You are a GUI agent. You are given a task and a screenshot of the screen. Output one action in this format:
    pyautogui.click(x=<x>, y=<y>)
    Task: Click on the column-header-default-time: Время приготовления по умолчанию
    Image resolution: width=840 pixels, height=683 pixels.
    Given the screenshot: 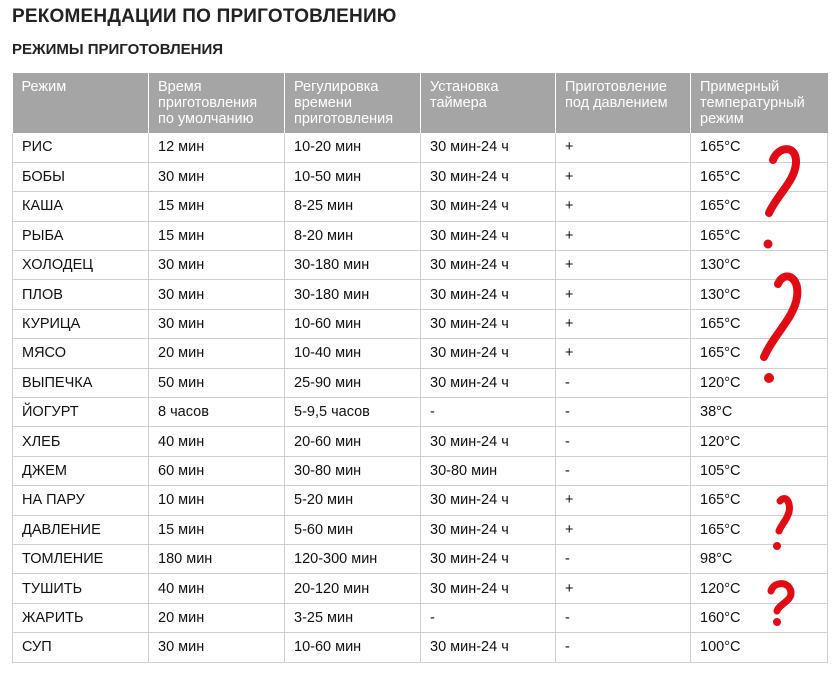 What is the action you would take?
    pyautogui.click(x=216, y=103)
    